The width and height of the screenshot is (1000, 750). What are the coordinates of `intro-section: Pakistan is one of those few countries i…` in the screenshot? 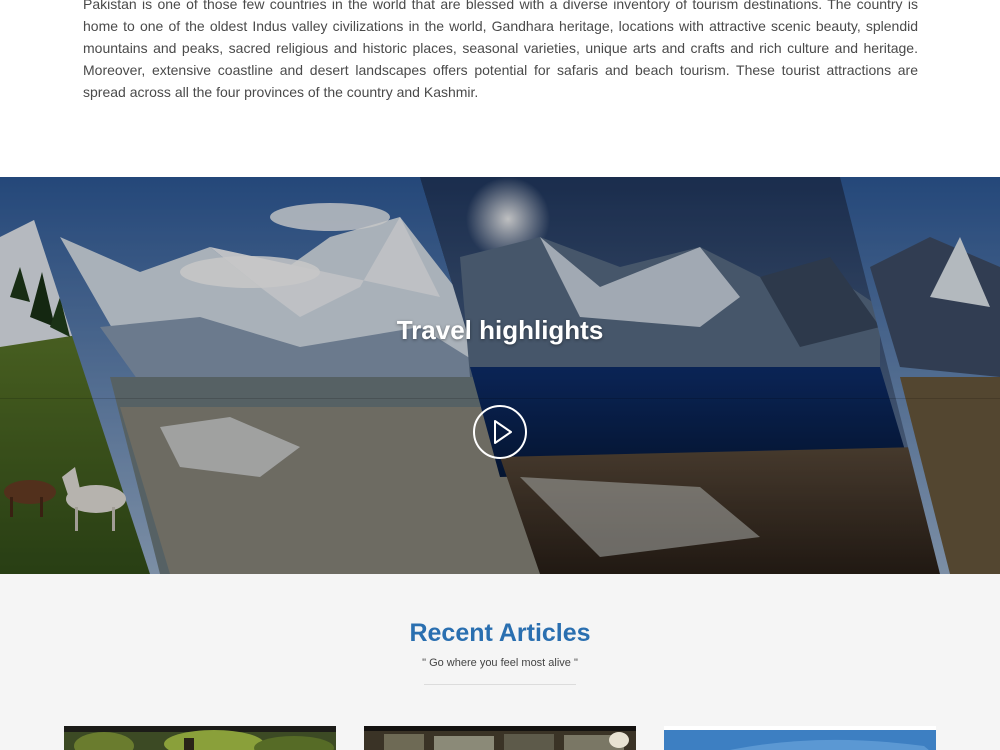 It's located at (500, 51).